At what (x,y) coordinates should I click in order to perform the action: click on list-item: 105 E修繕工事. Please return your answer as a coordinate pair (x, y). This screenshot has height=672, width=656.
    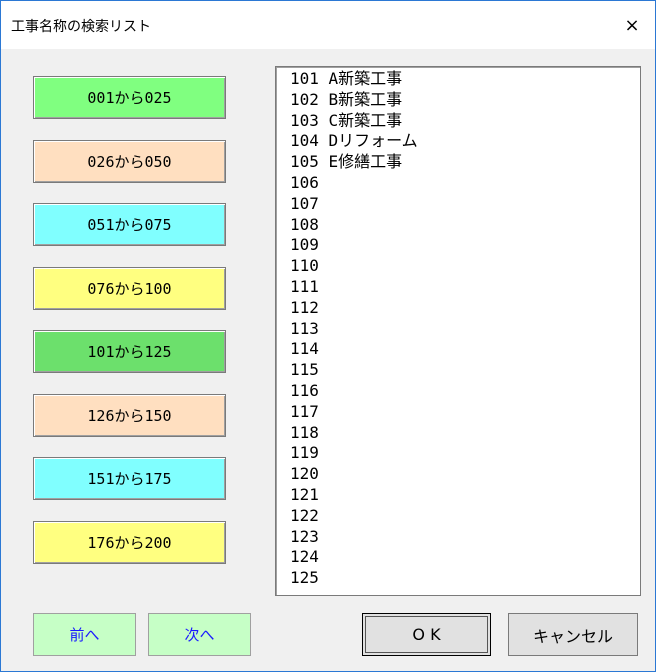
    Looking at the image, I should click on (346, 161).